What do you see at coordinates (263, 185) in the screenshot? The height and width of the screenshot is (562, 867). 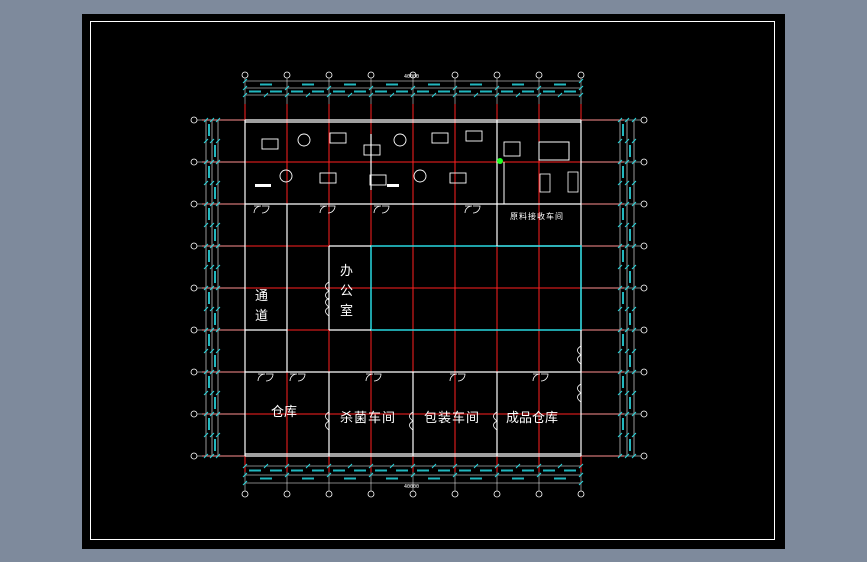 I see `room-dim-tag` at bounding box center [263, 185].